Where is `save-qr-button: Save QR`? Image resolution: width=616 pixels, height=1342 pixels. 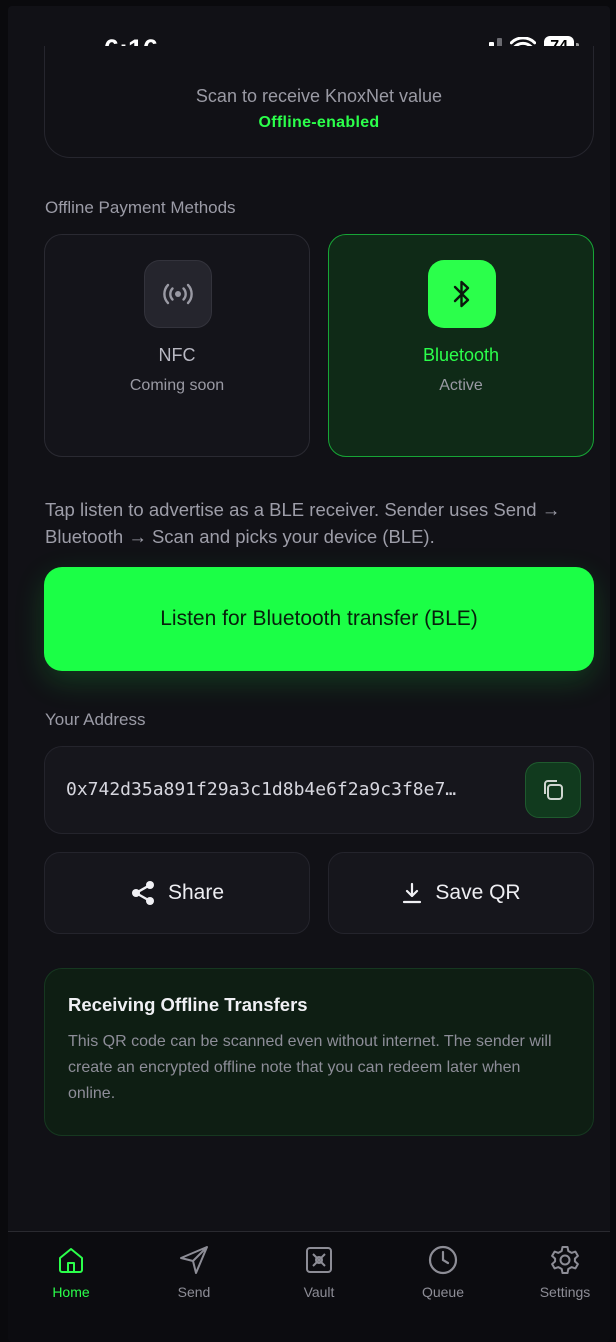 save-qr-button: Save QR is located at coordinates (461, 893).